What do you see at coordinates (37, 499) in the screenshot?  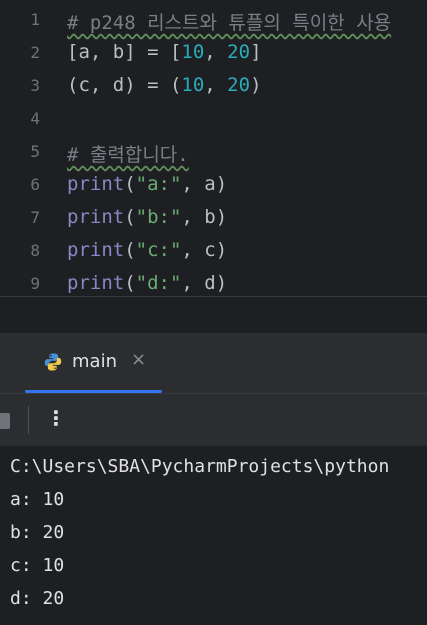 I see `console-line: a: 10` at bounding box center [37, 499].